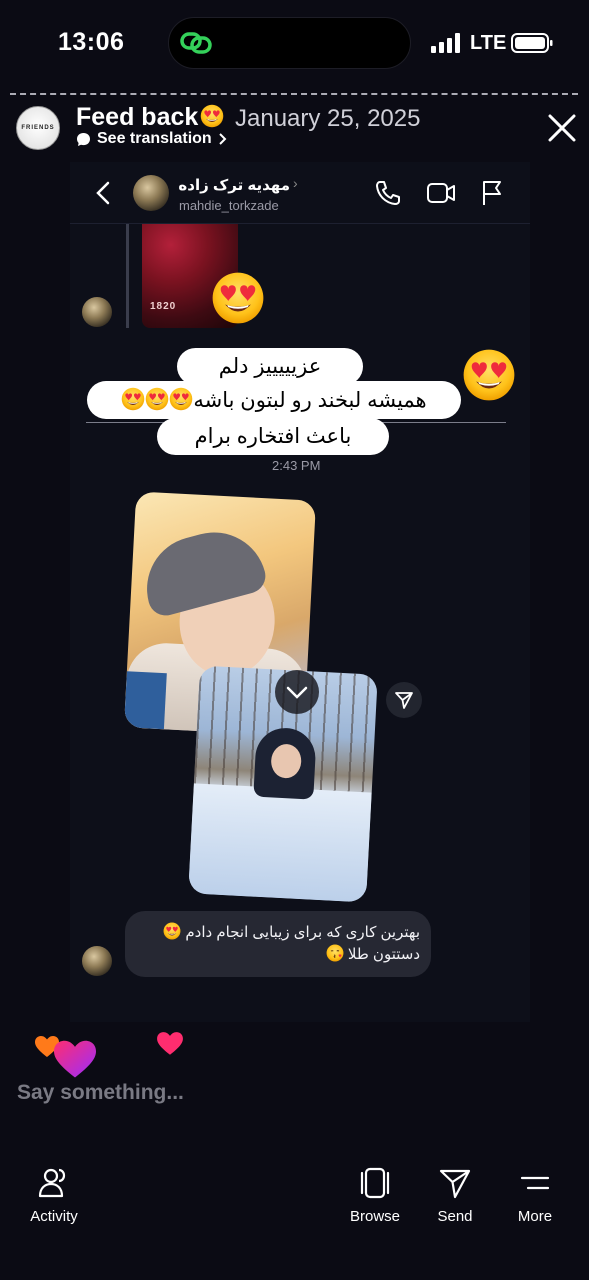 This screenshot has width=589, height=1280. Describe the element at coordinates (137, 117) in the screenshot. I see `story-title-text: Feed back` at that location.